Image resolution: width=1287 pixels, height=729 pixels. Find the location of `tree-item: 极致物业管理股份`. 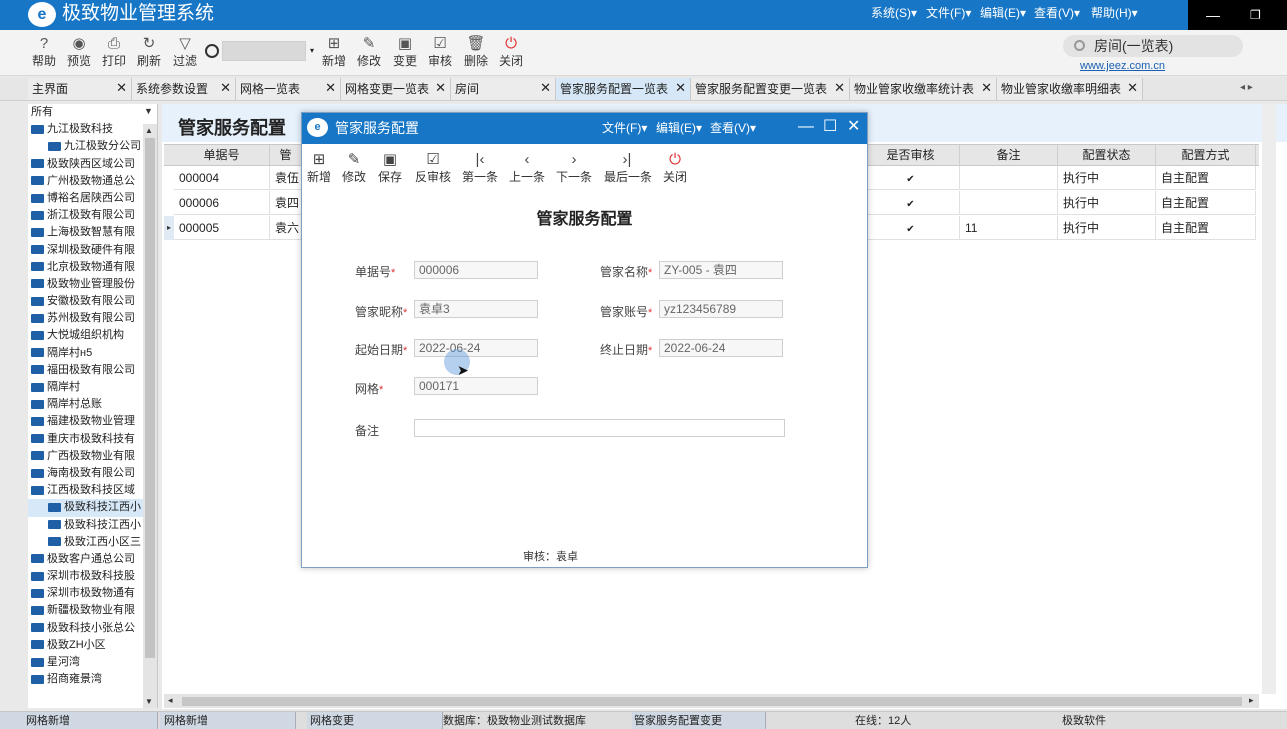

tree-item: 极致物业管理股份 is located at coordinates (92, 284).